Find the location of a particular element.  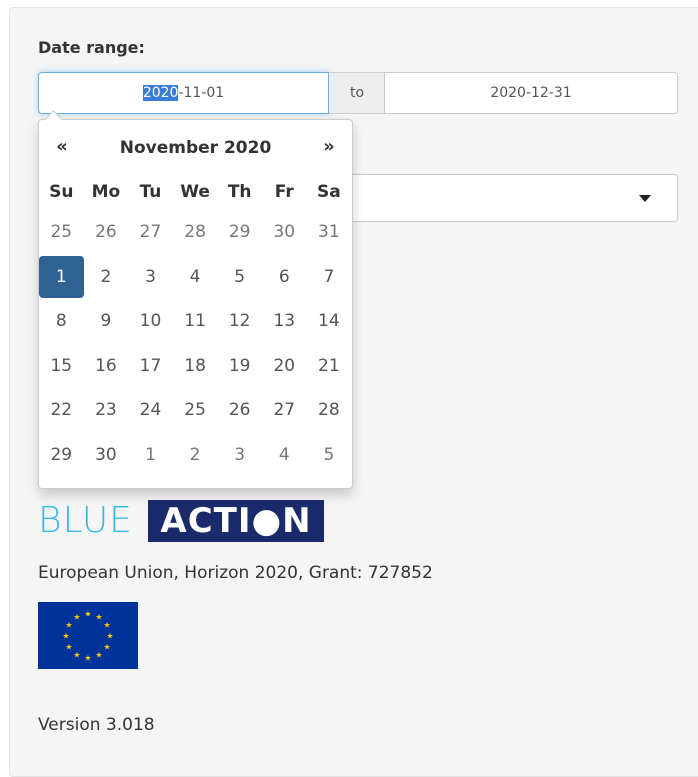

day-cell: 8 is located at coordinates (61, 321).